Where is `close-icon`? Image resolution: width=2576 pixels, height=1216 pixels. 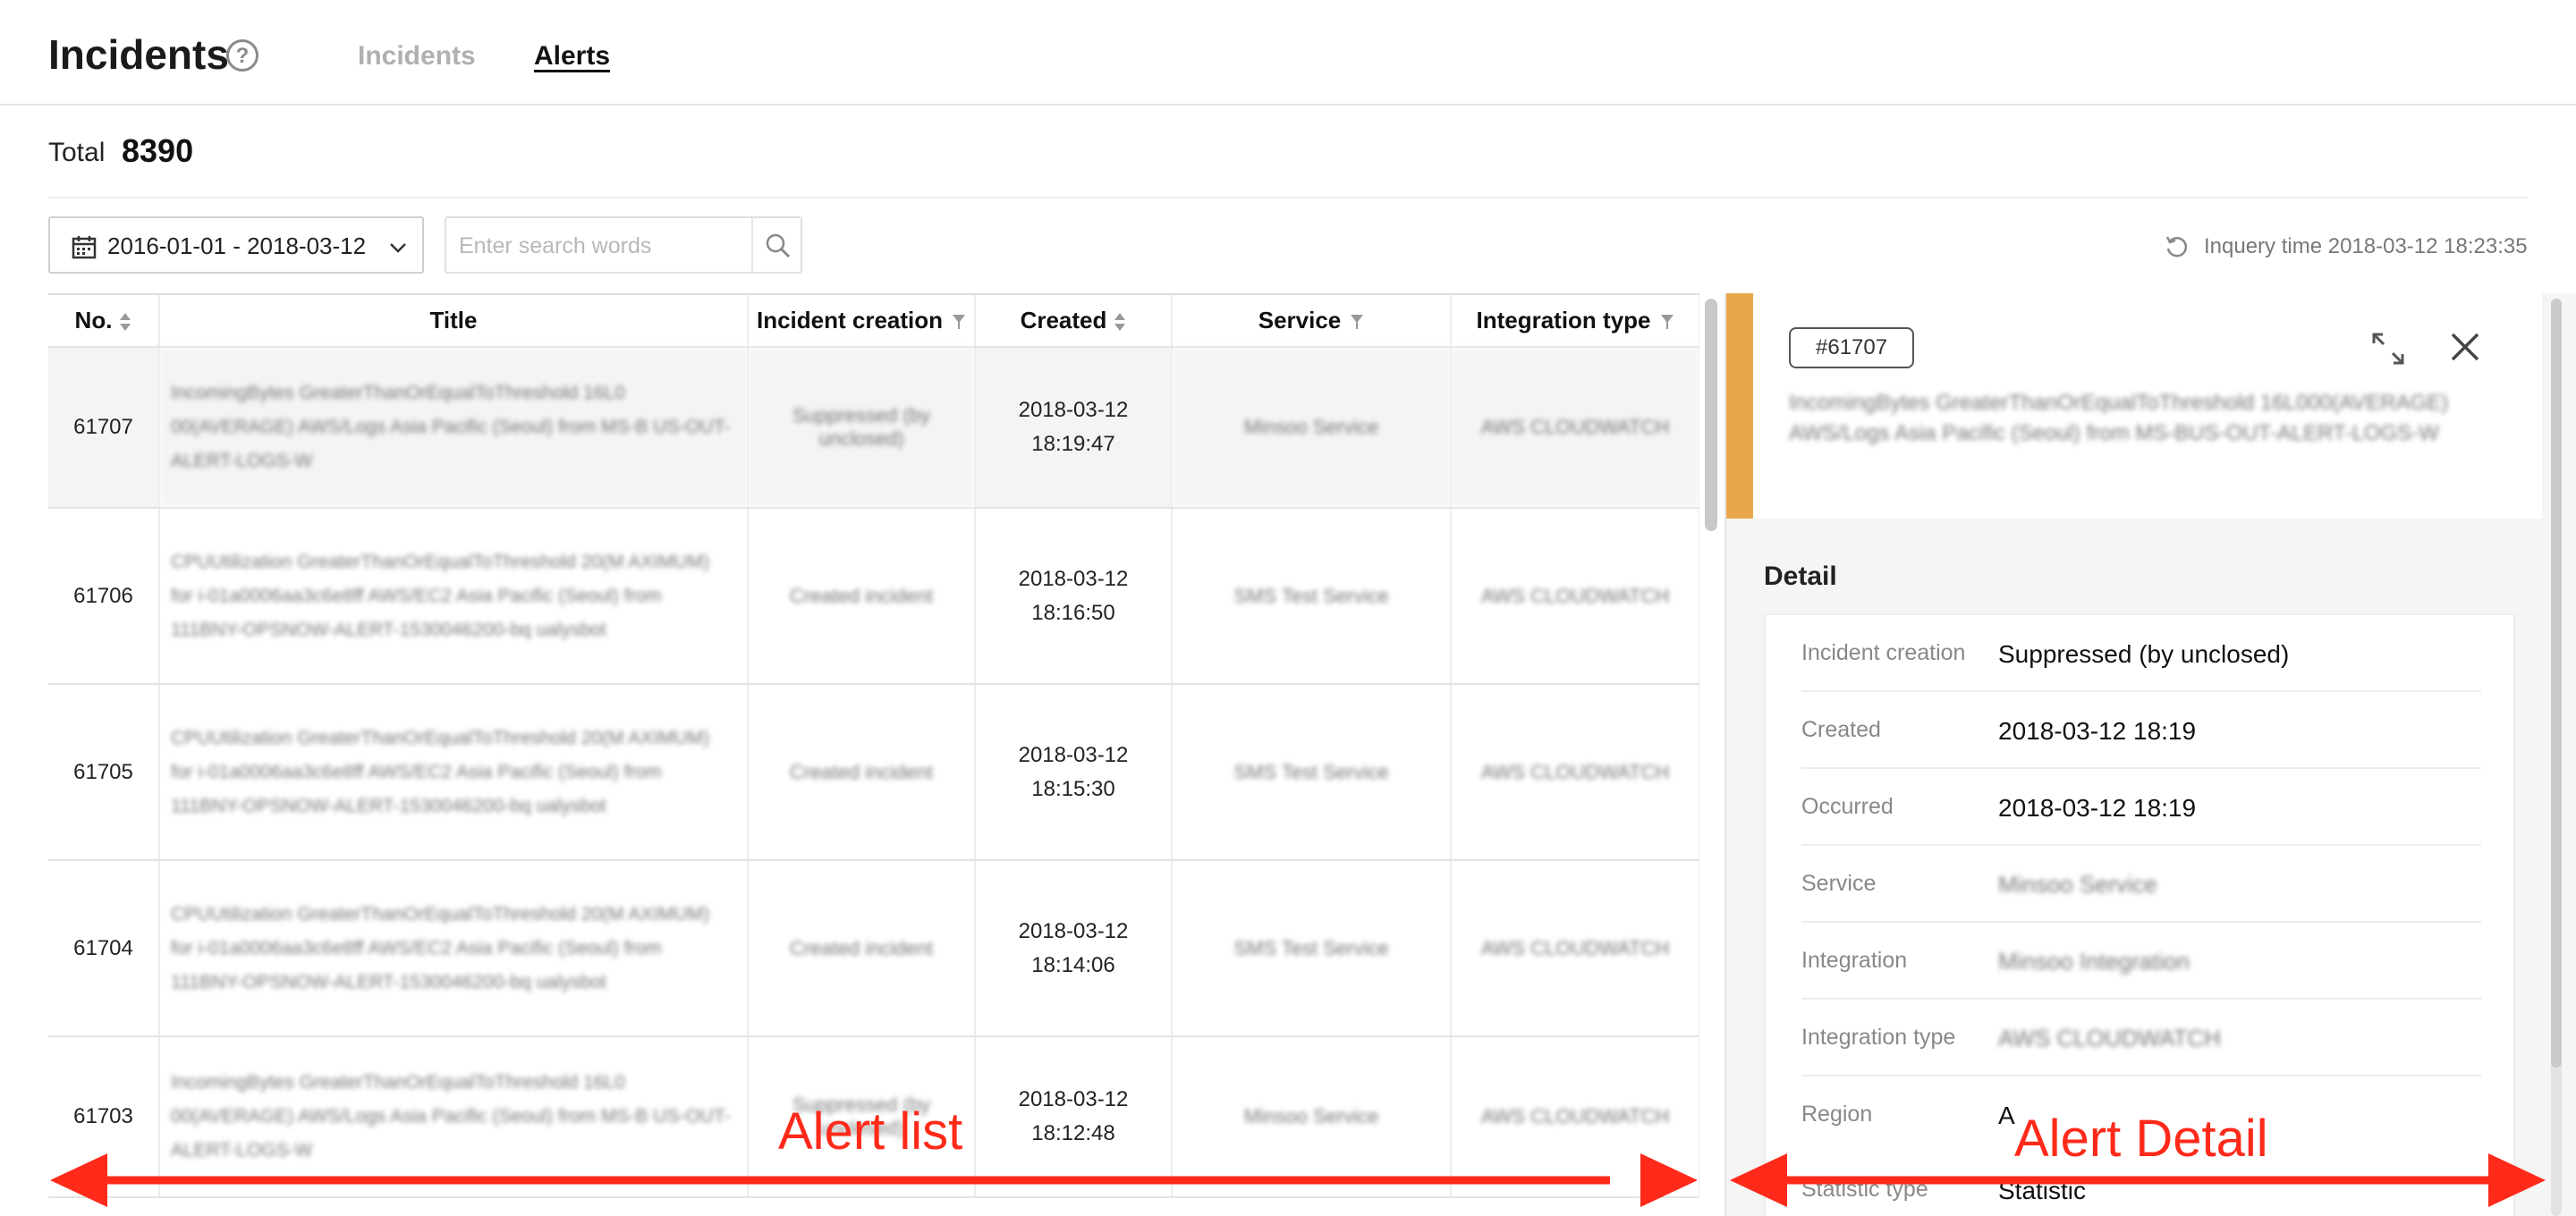
close-icon is located at coordinates (2465, 347).